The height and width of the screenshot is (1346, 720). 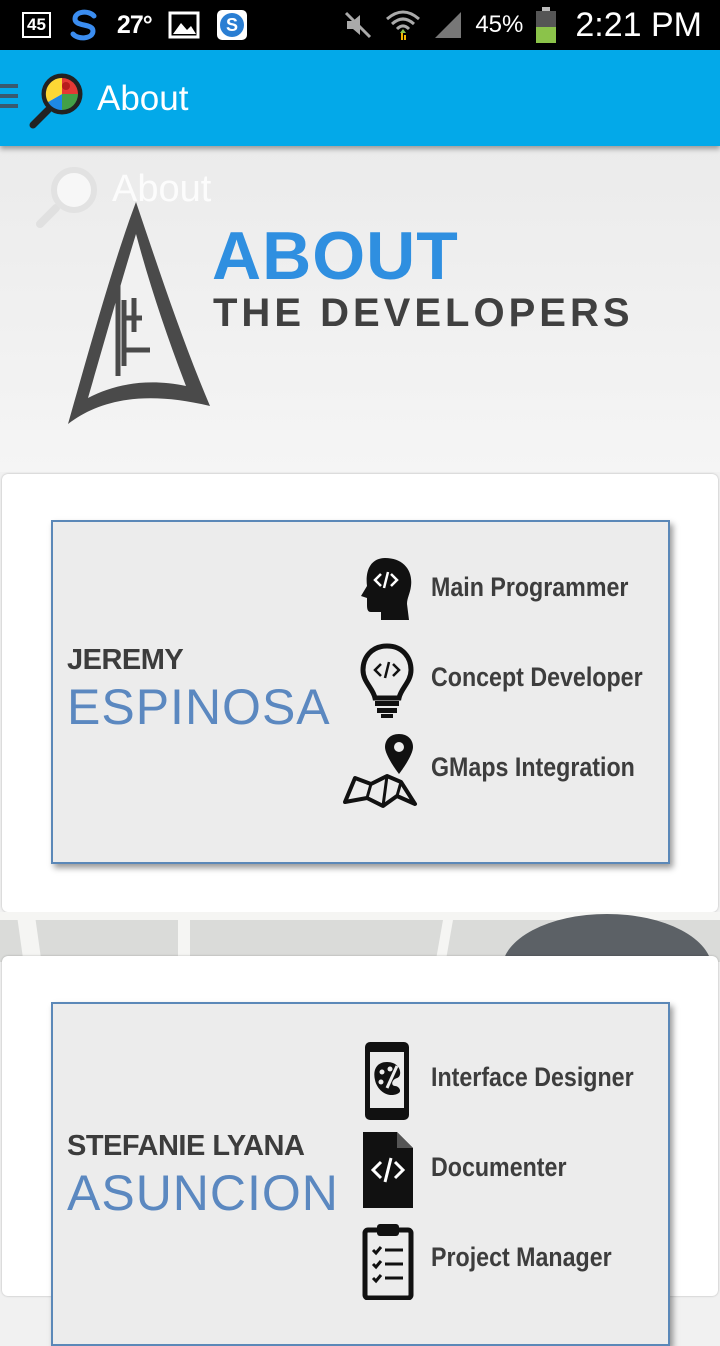 What do you see at coordinates (387, 1081) in the screenshot?
I see `phone-palette-icon` at bounding box center [387, 1081].